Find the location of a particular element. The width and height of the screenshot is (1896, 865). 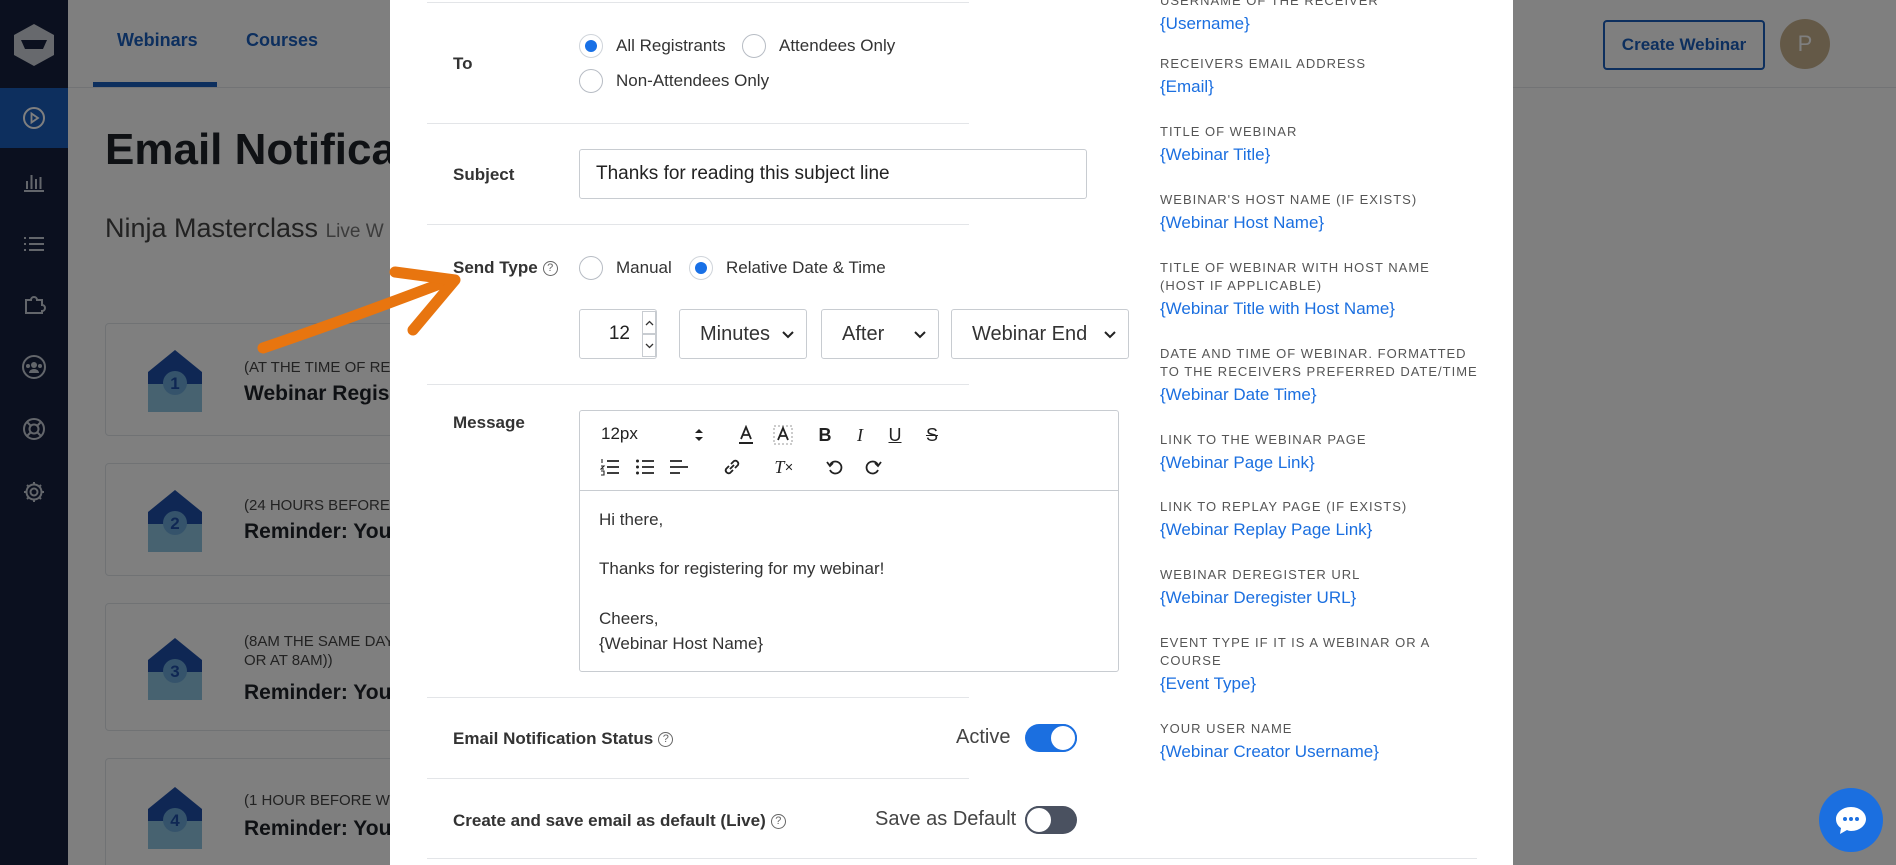

radio-label: Attendees Only is located at coordinates (837, 45).